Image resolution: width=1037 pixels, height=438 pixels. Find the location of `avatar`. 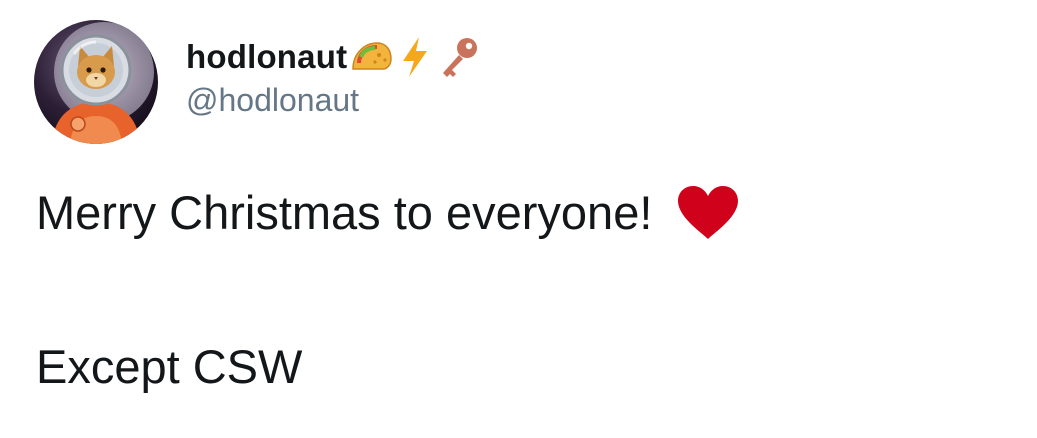

avatar is located at coordinates (96, 82).